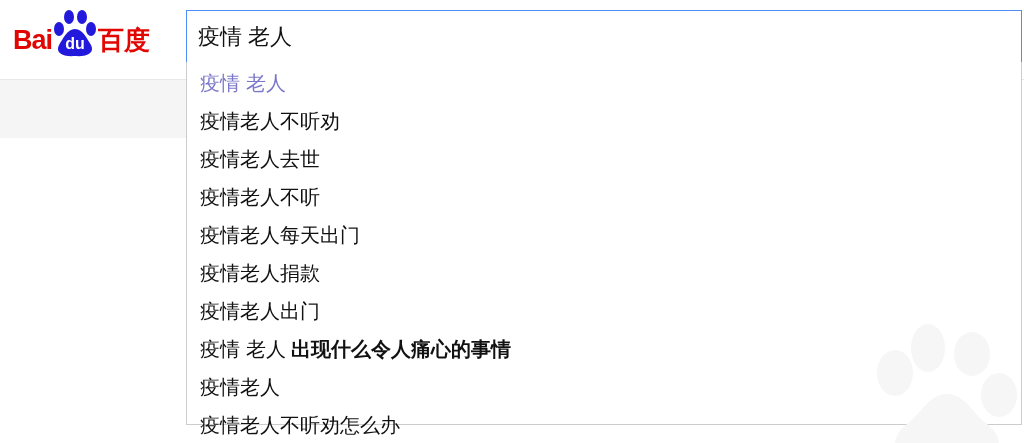 The width and height of the screenshot is (1024, 443). Describe the element at coordinates (604, 424) in the screenshot. I see `suggestion-item: 疫情老人不听劝怎么办` at that location.